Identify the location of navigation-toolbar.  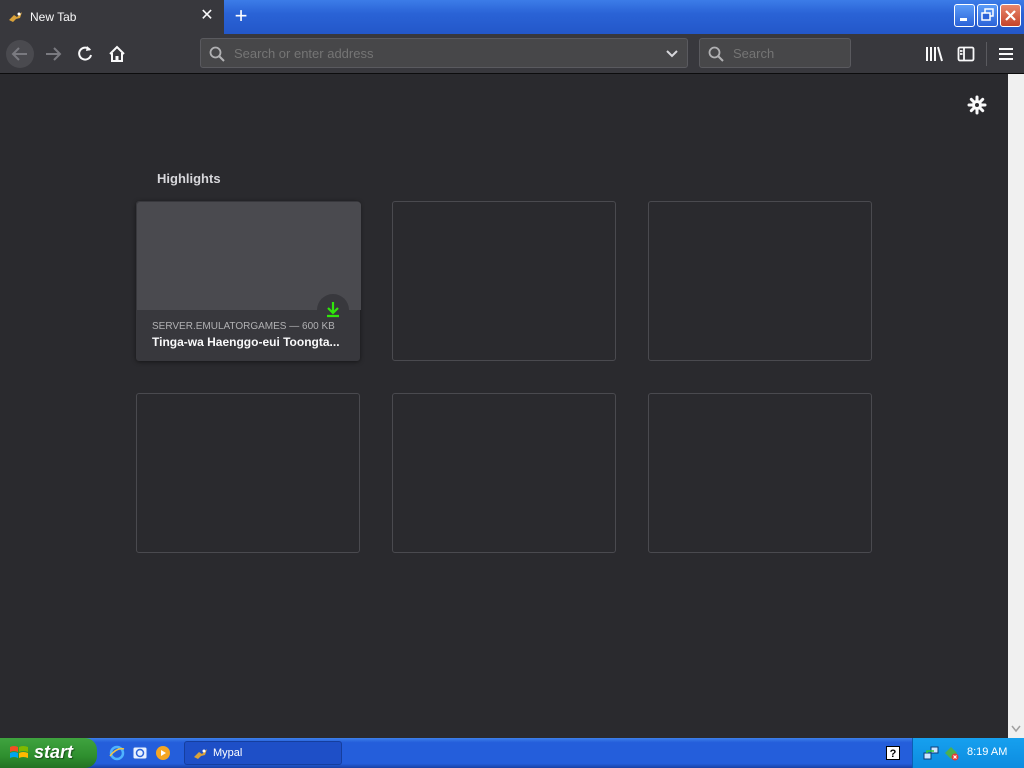
(512, 54).